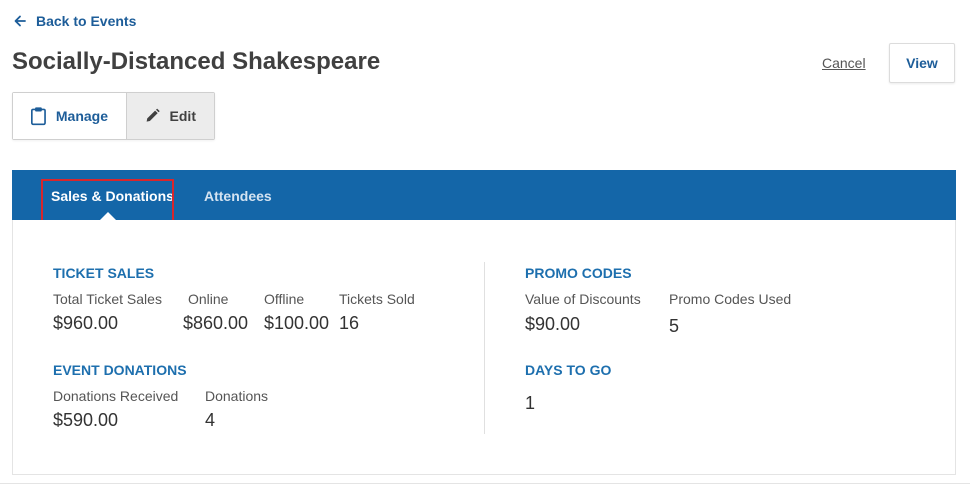 This screenshot has height=487, width=970. What do you see at coordinates (116, 396) in the screenshot?
I see `donations-received-label: Donations Received` at bounding box center [116, 396].